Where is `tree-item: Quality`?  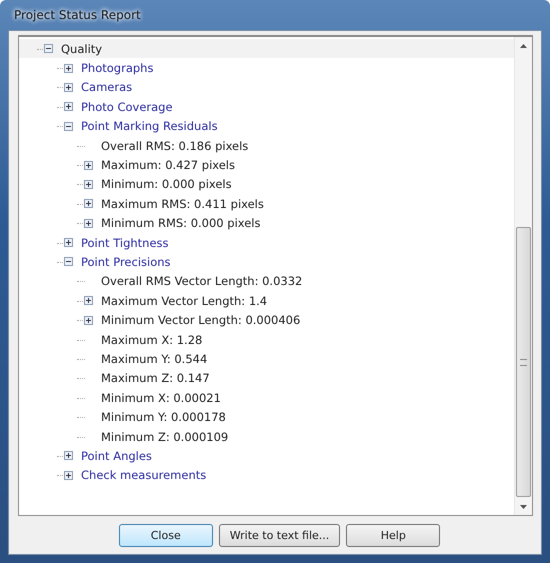 tree-item: Quality is located at coordinates (81, 49).